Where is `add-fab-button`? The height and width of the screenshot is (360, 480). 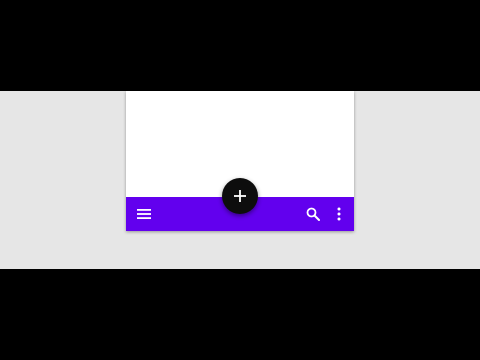 add-fab-button is located at coordinates (240, 196).